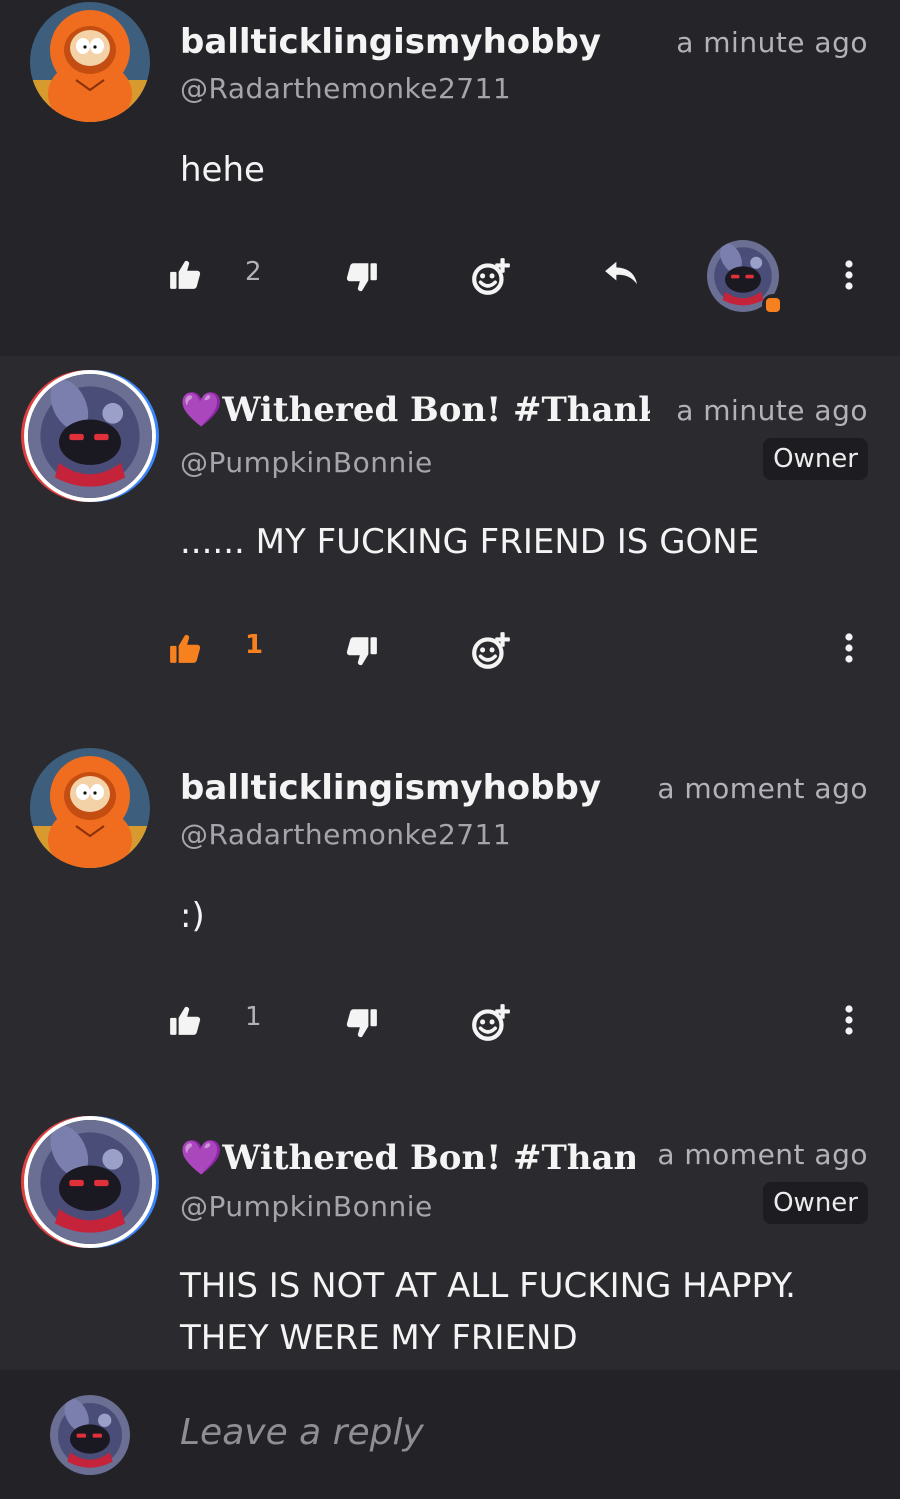 The height and width of the screenshot is (1499, 900). Describe the element at coordinates (773, 305) in the screenshot. I see `heart-badge` at that location.